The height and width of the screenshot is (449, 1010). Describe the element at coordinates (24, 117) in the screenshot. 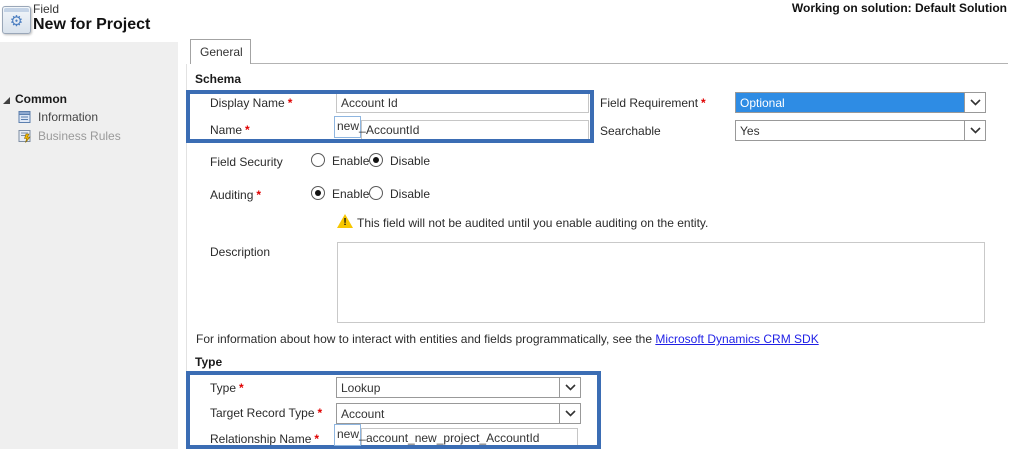

I see `information-icon` at that location.